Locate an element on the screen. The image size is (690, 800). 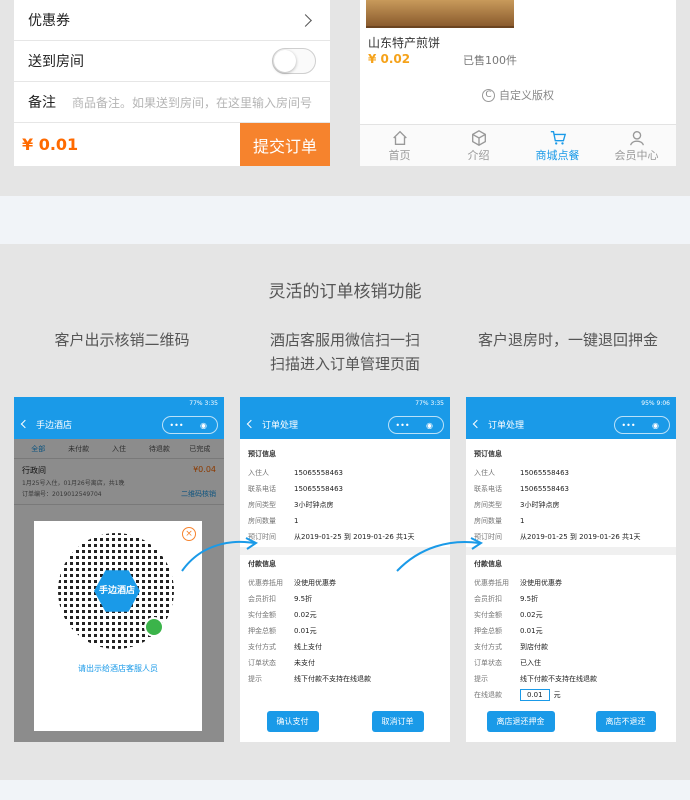
section-payment: 付款信息 is located at coordinates (488, 564).